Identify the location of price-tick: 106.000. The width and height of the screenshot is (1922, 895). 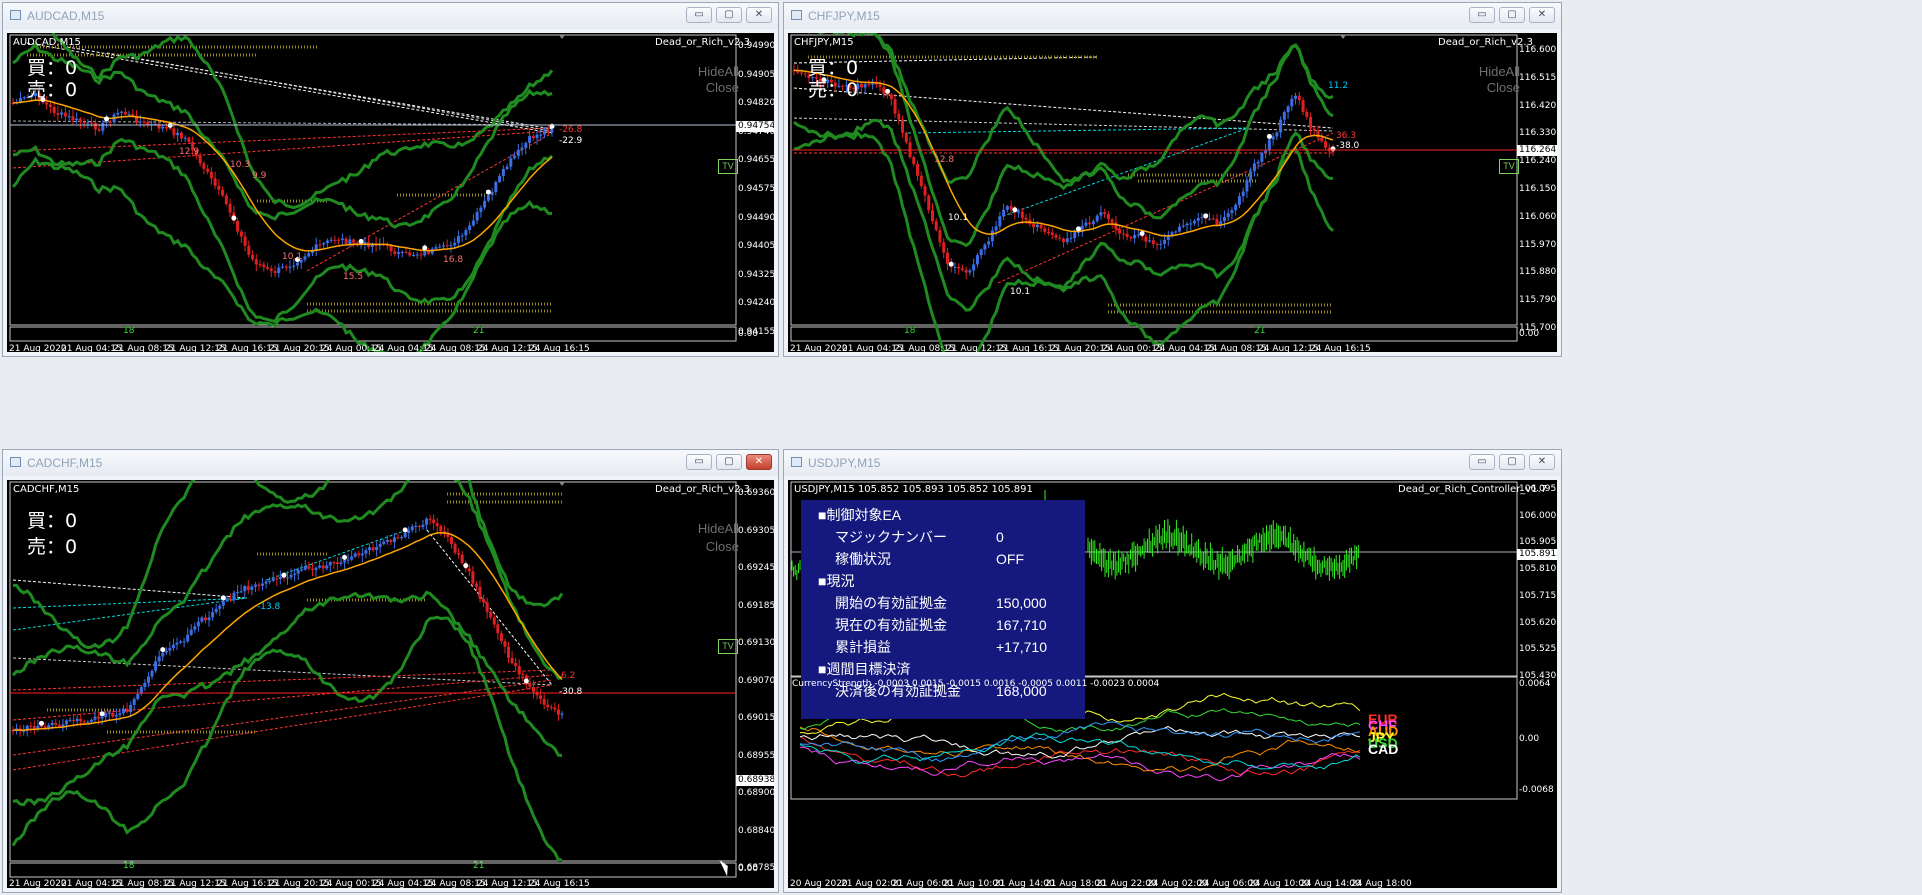
(1538, 515).